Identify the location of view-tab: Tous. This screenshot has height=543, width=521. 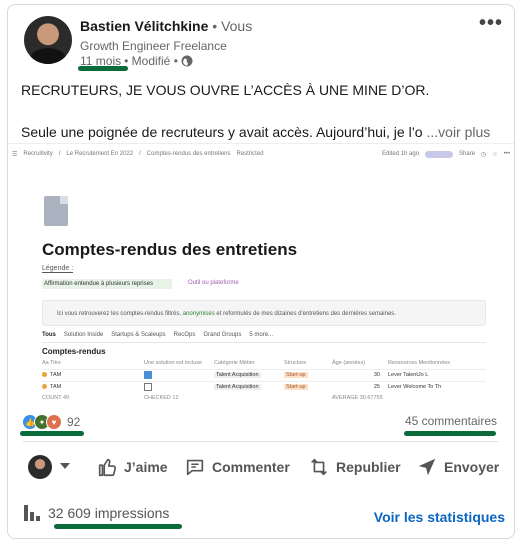
(49, 335).